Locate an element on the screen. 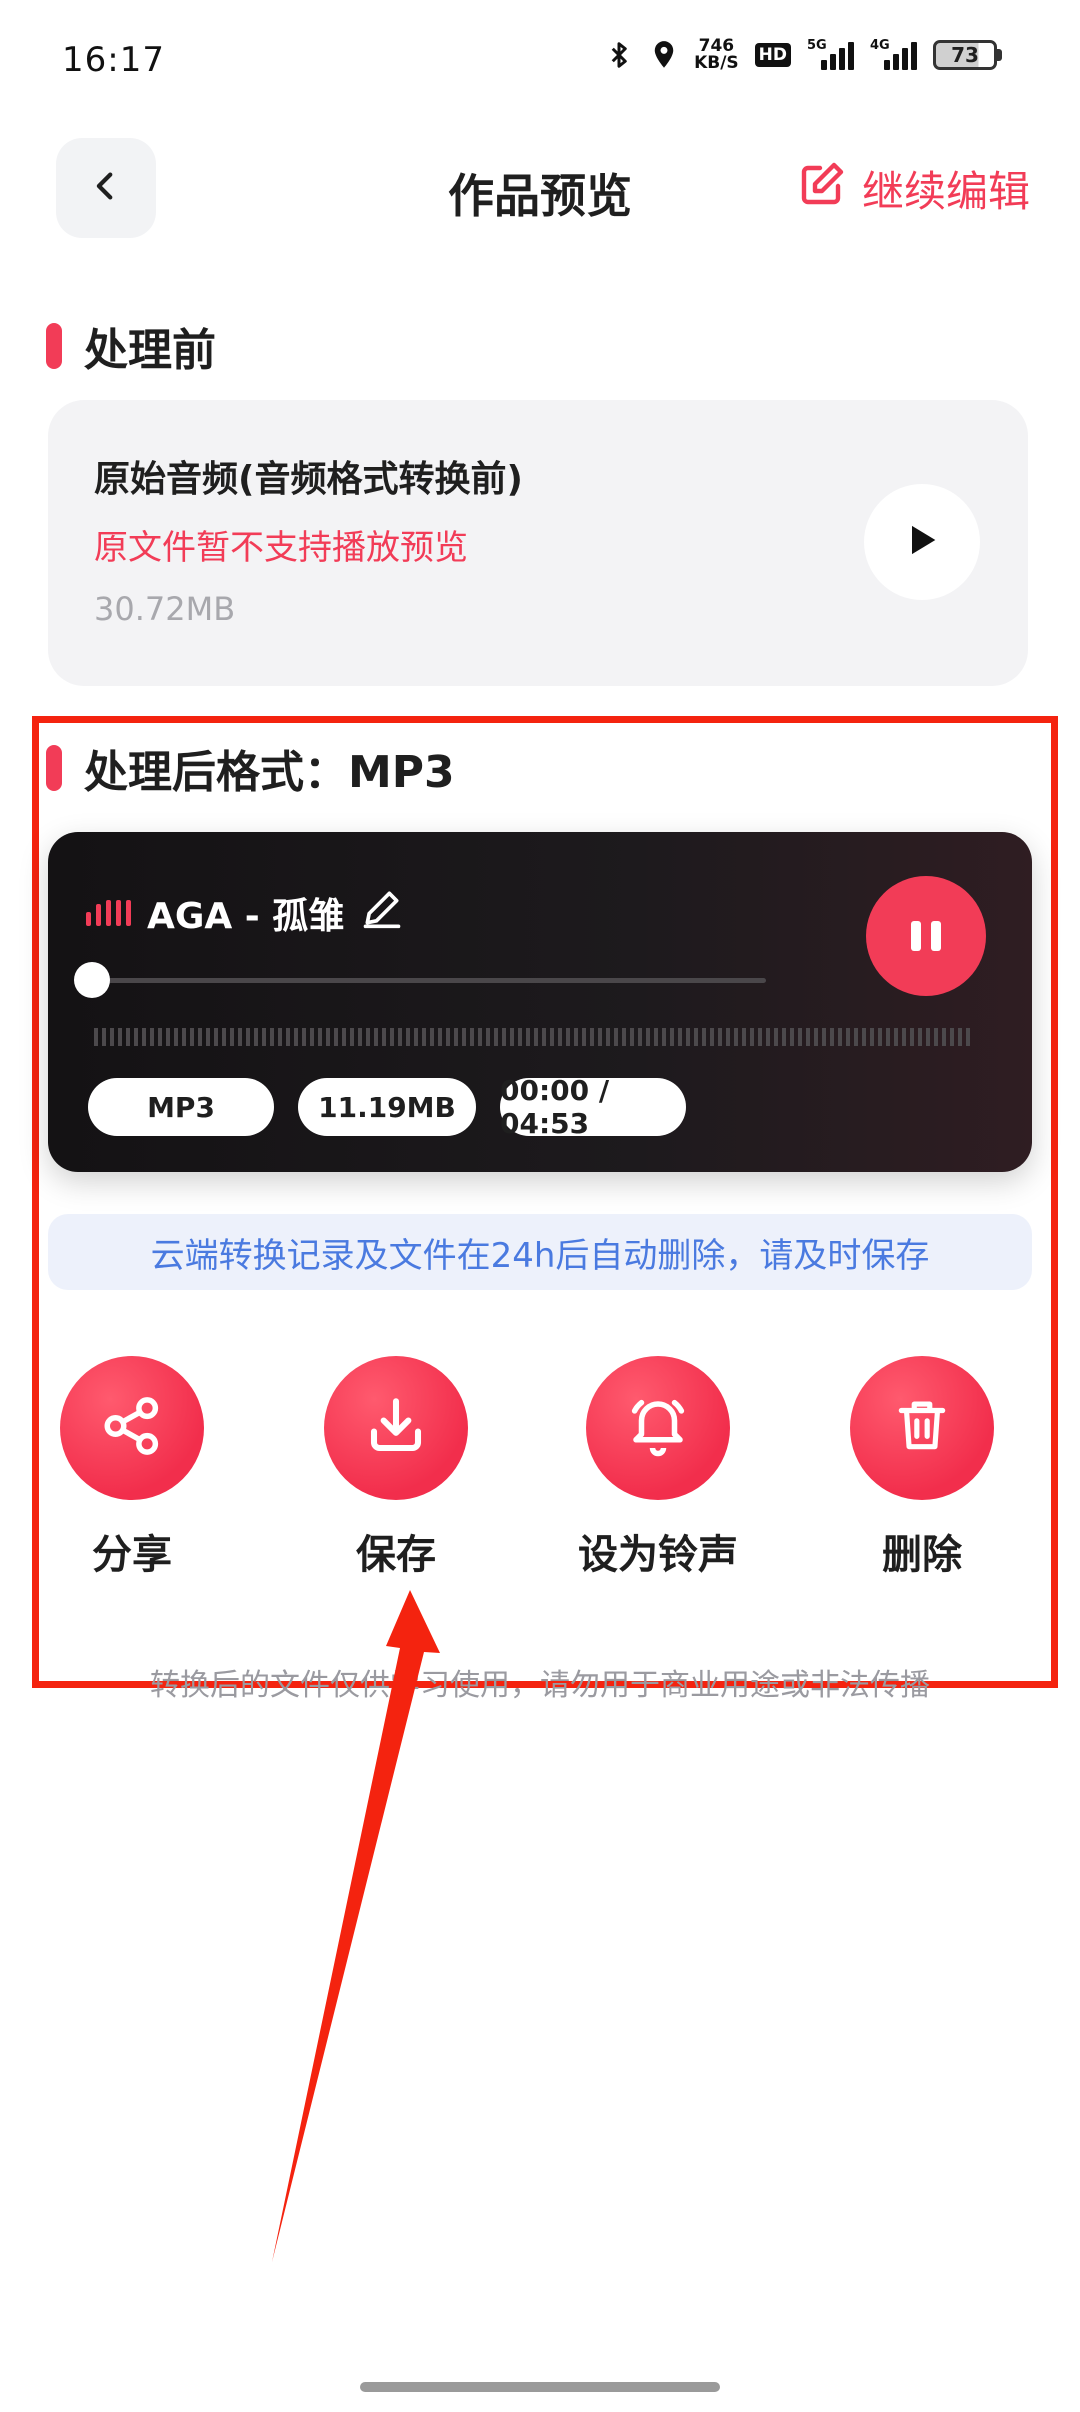  network-speed-unit: KB/S is located at coordinates (716, 63).